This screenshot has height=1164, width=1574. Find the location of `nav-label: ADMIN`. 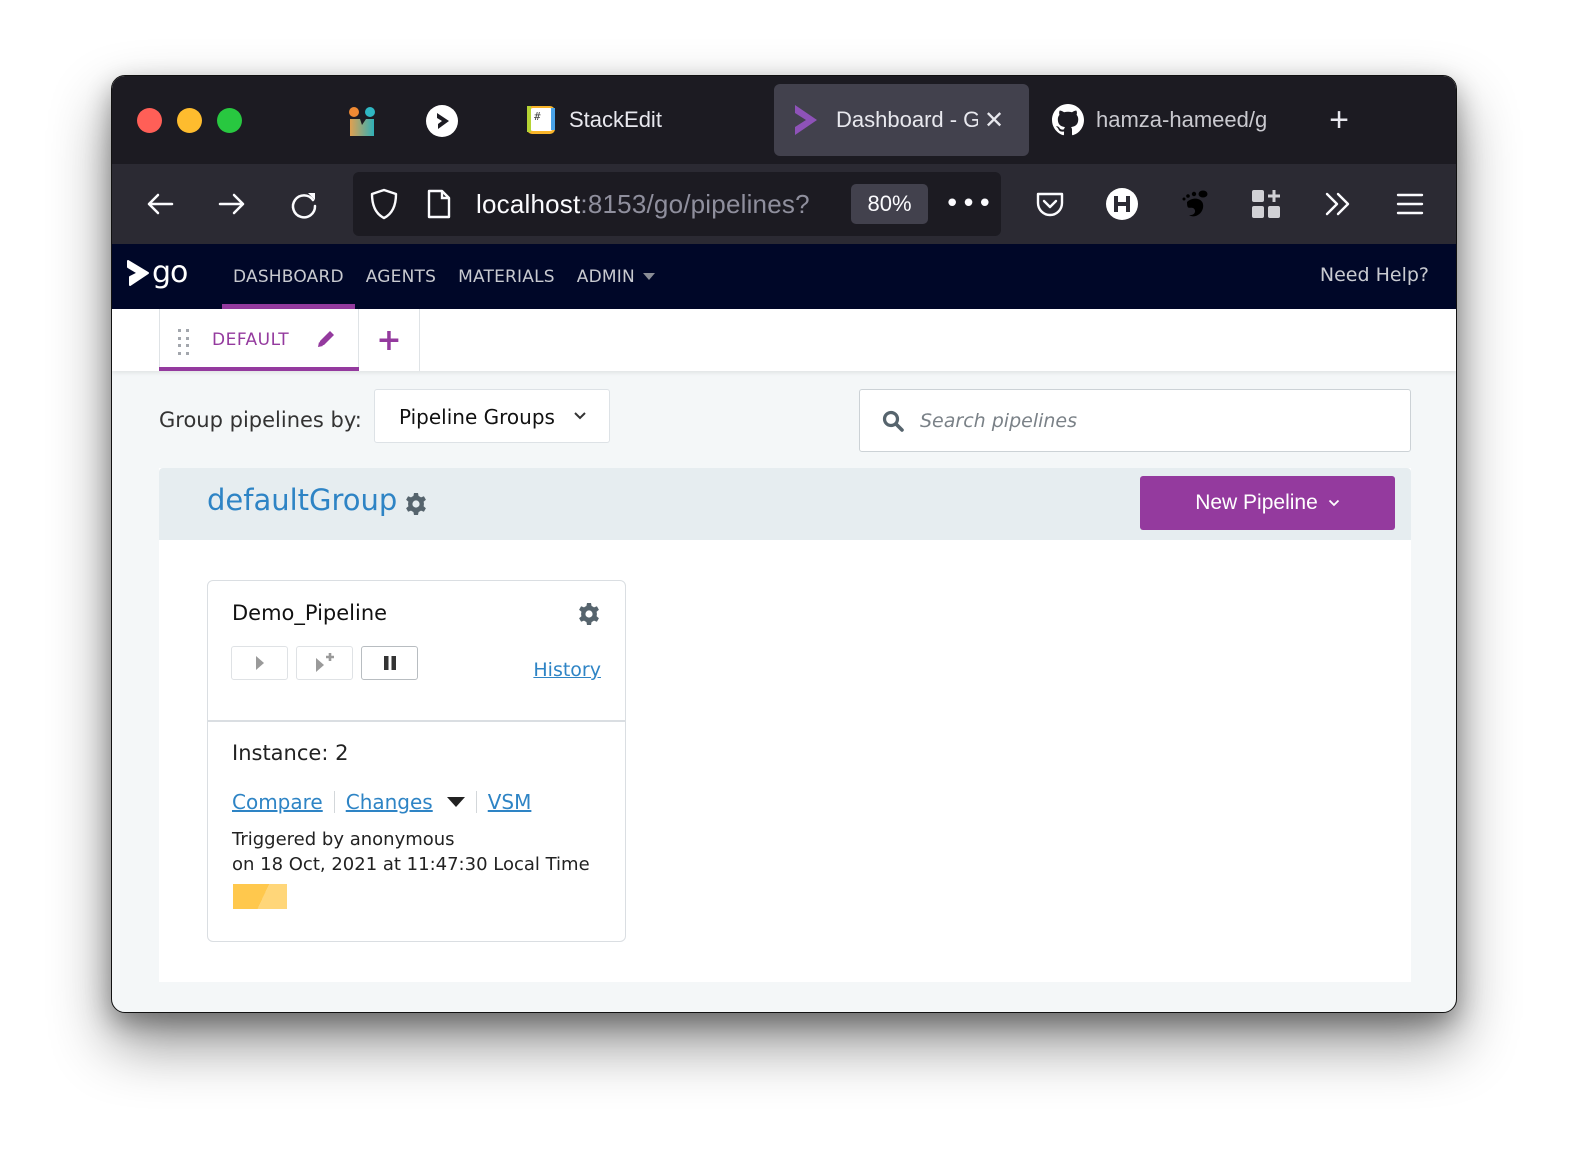

nav-label: ADMIN is located at coordinates (605, 276).